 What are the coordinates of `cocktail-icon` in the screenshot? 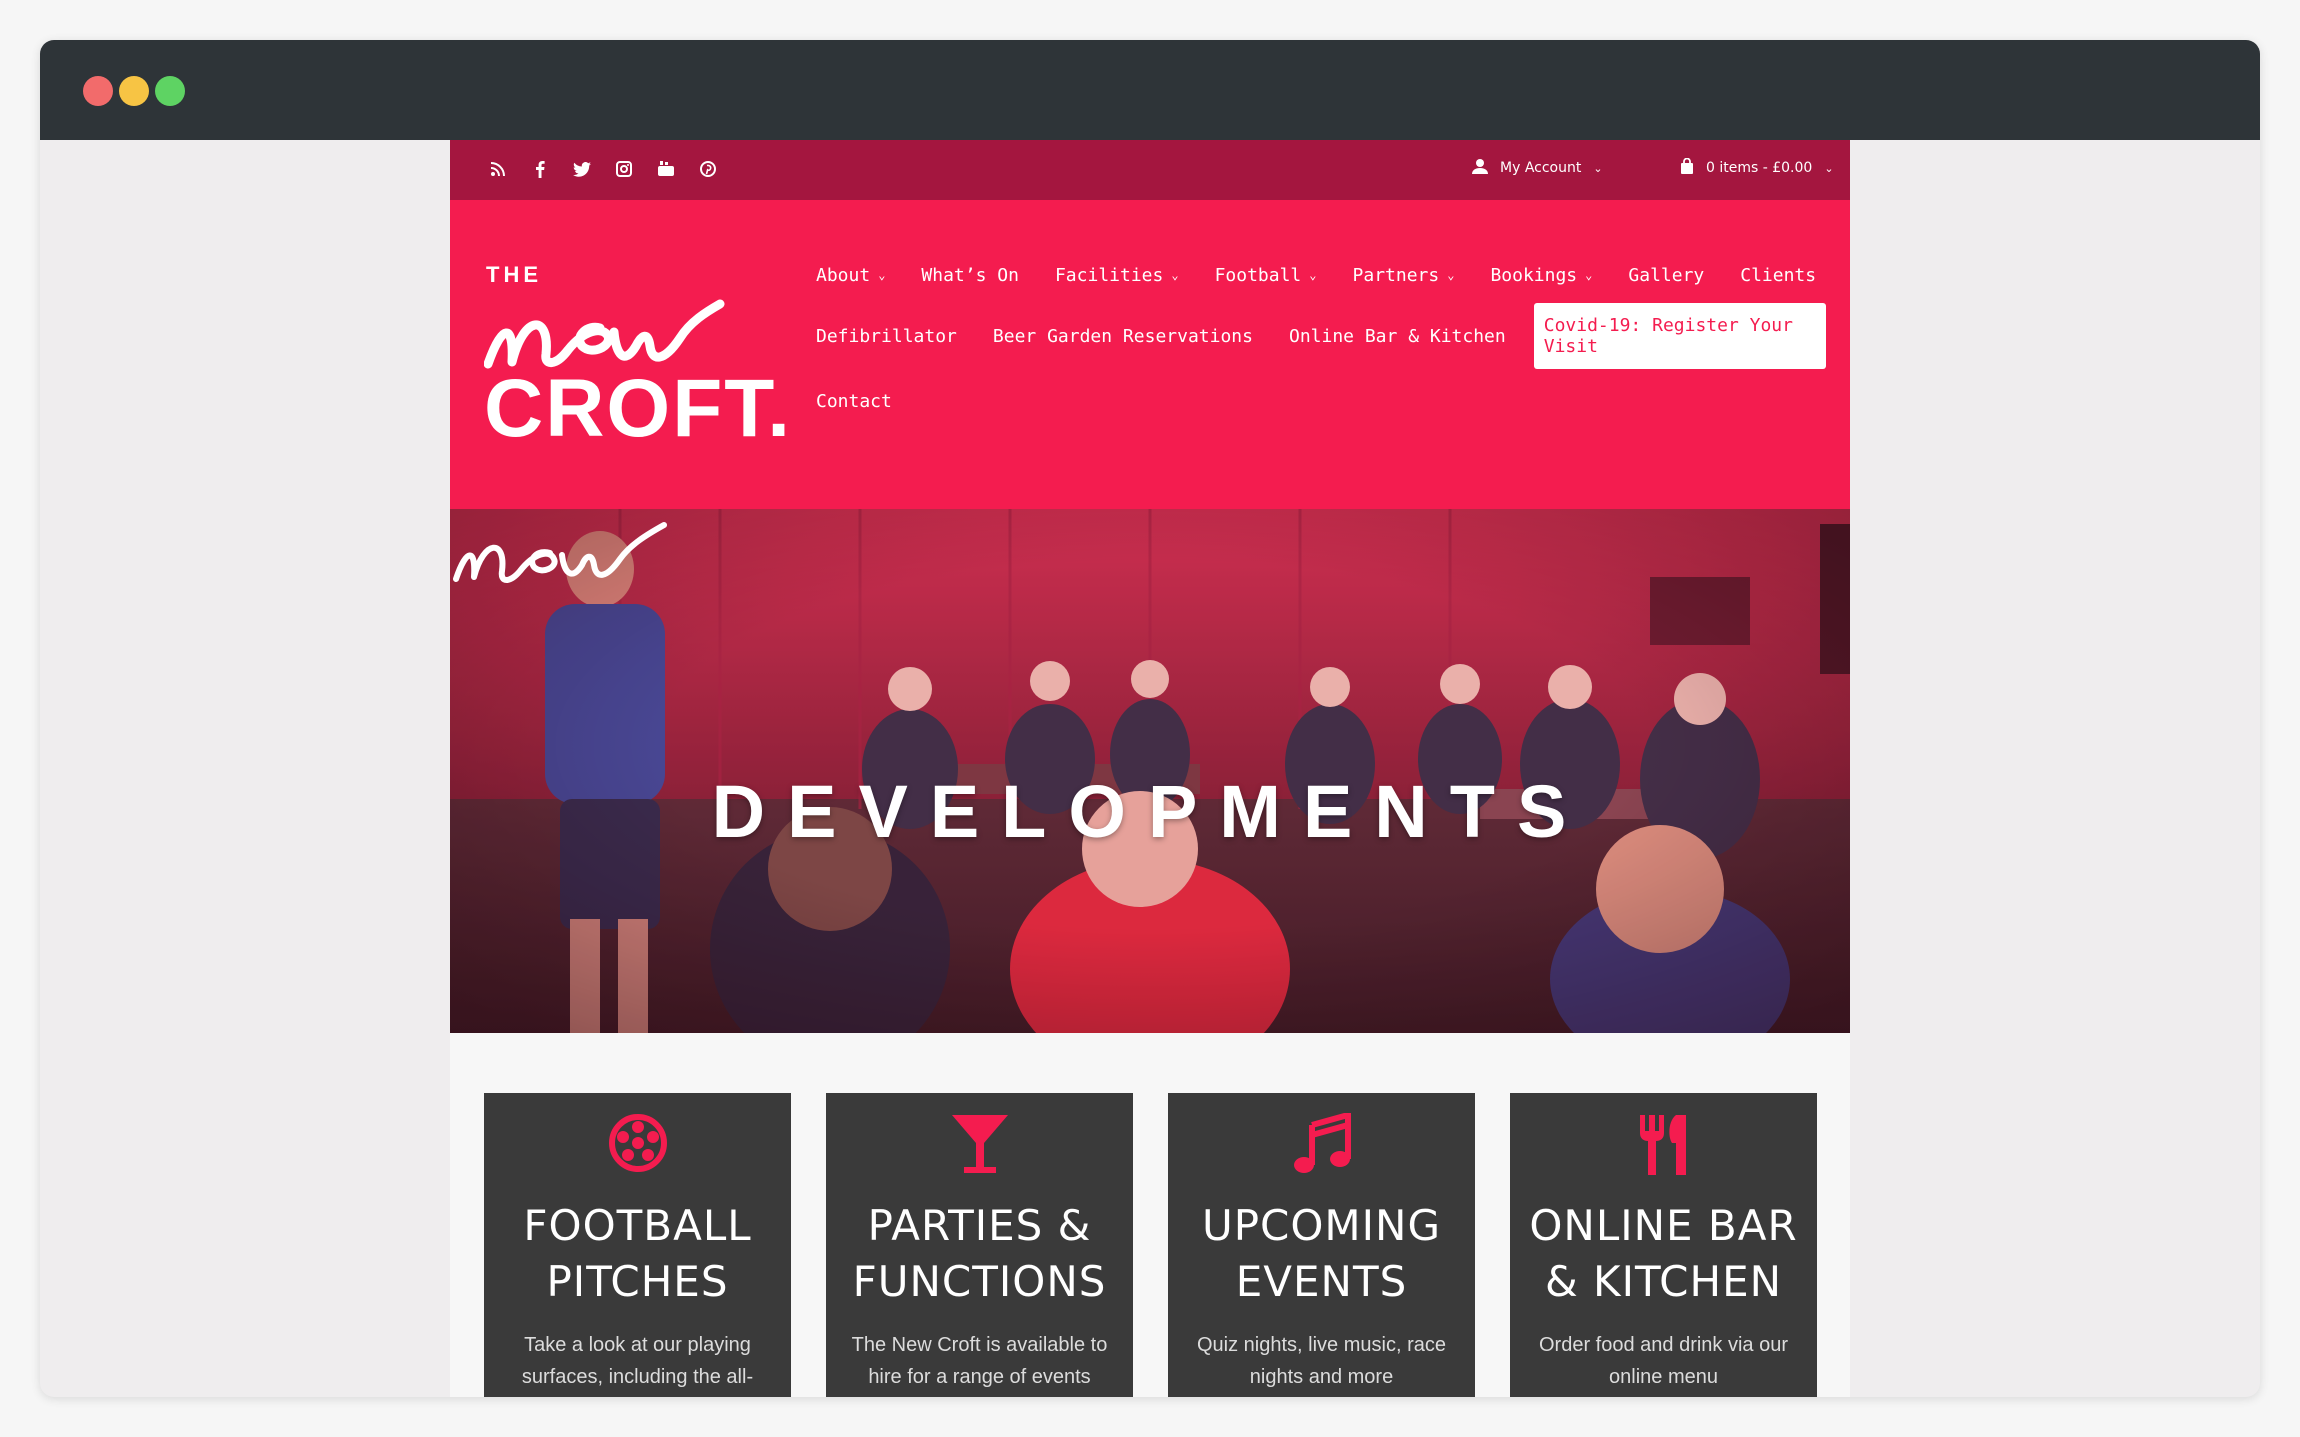 It's located at (979, 1146).